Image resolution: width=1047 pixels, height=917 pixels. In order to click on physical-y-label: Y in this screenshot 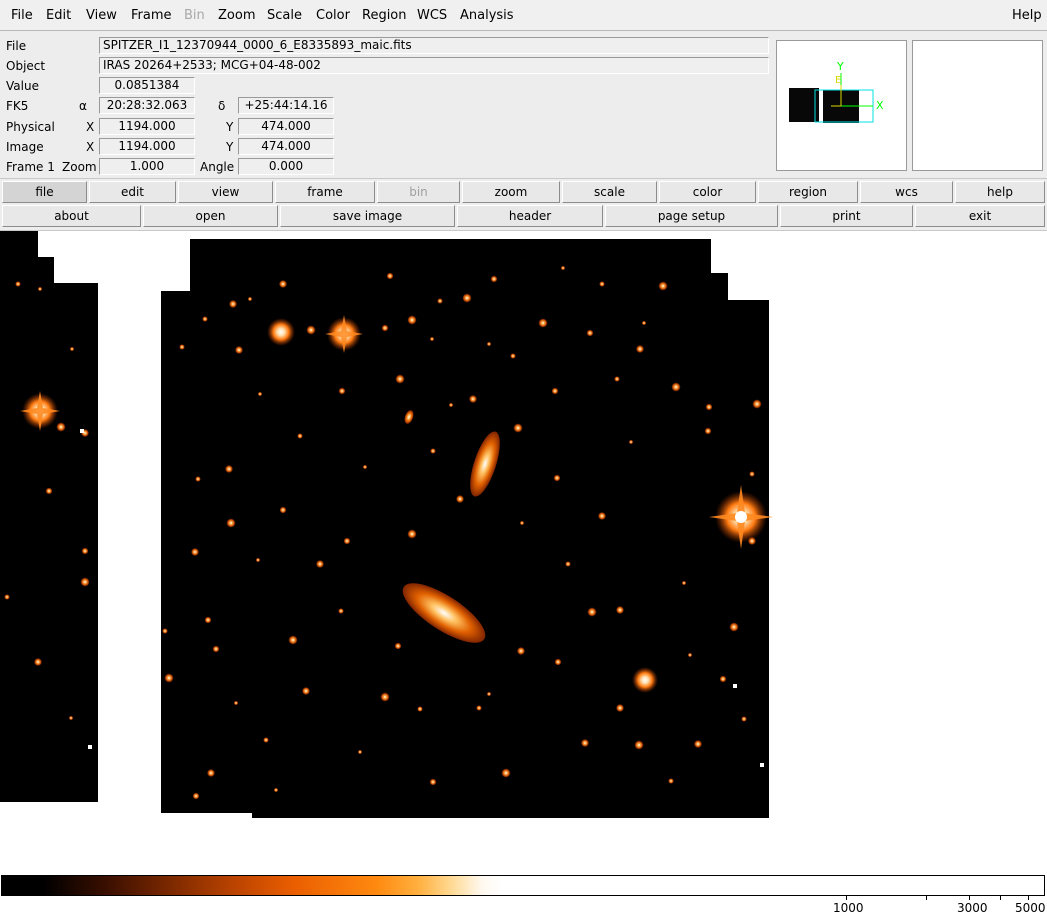, I will do `click(230, 127)`.